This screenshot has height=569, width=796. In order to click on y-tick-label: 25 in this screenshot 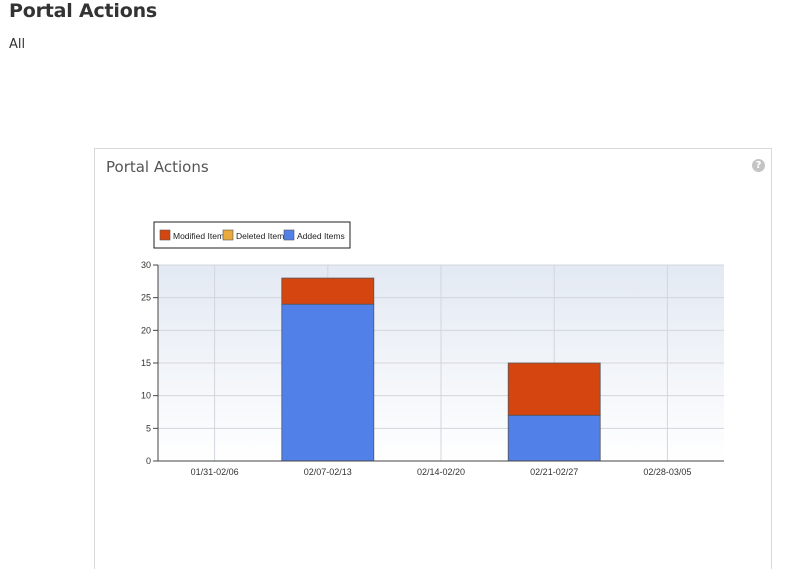, I will do `click(146, 298)`.